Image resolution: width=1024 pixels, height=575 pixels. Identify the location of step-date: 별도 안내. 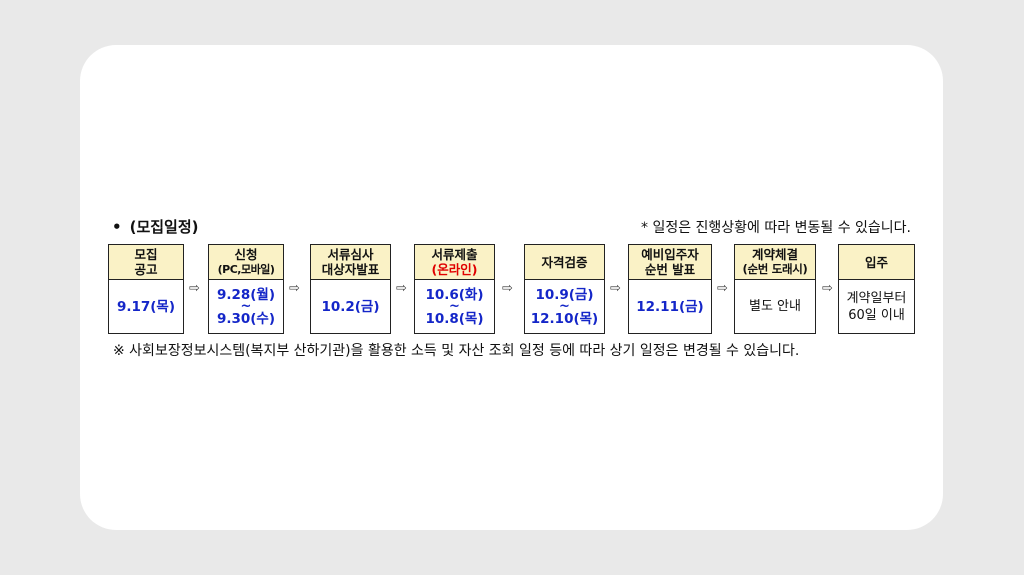
(775, 306).